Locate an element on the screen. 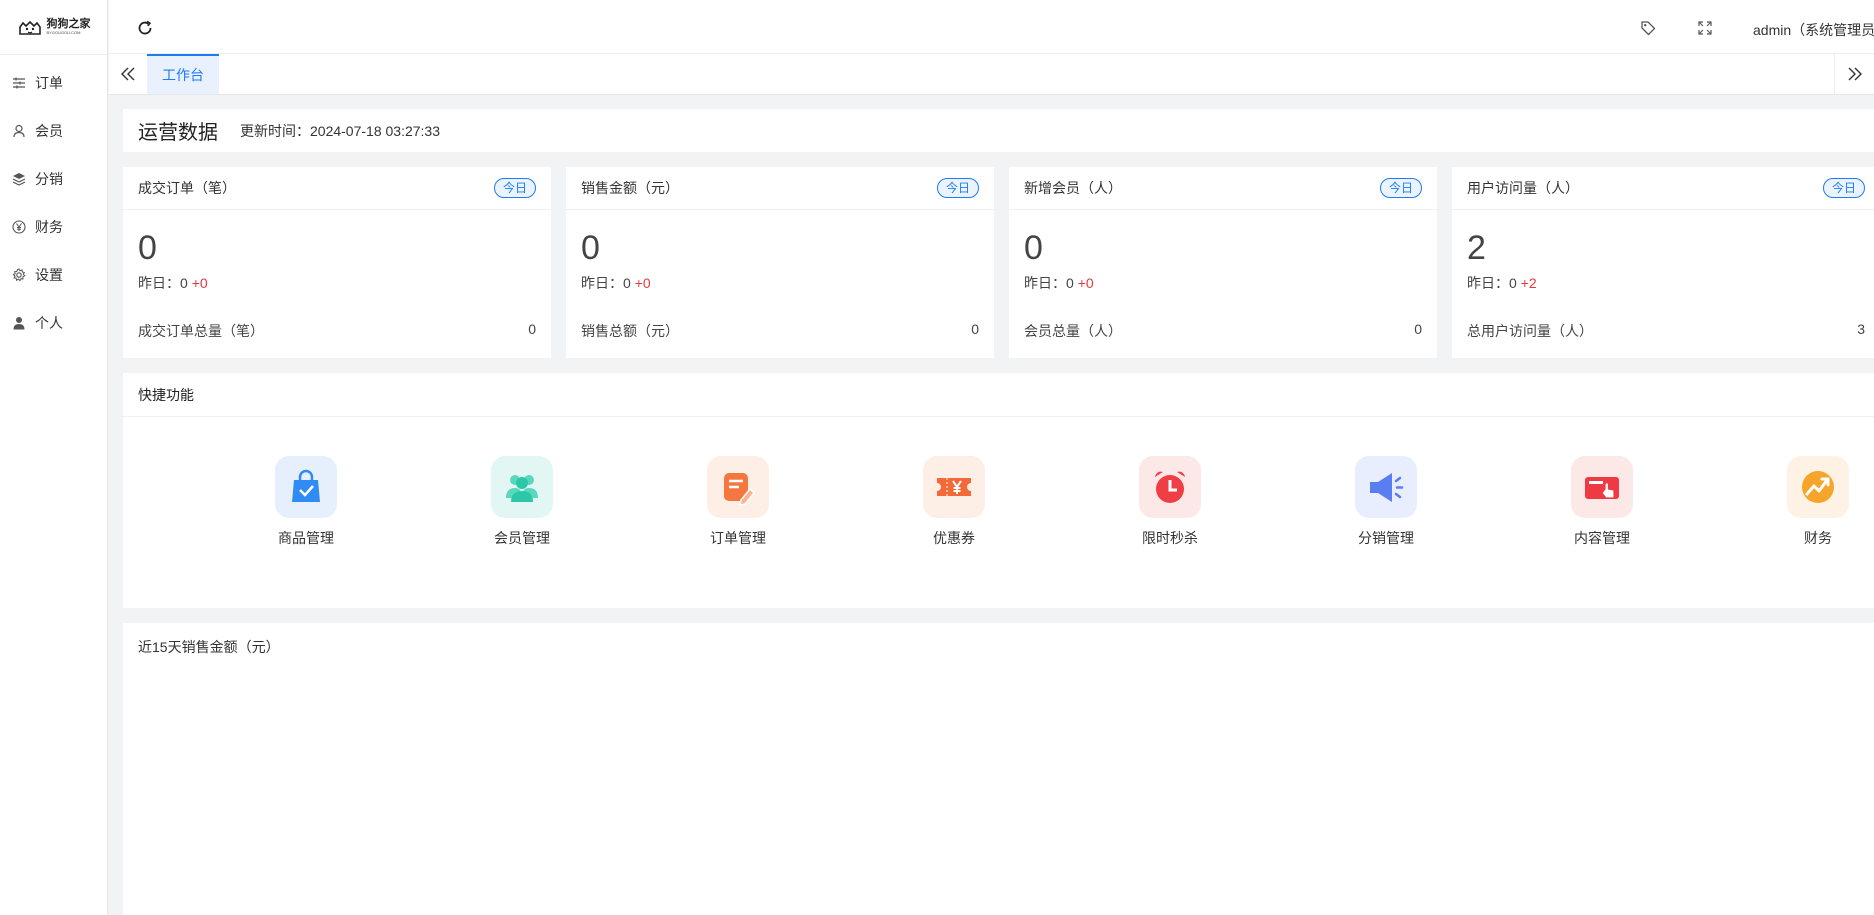 The image size is (1874, 915). stat-card-orders: 成交订单（笔） 今日 0 昨日：0 +0 成交订单总量（笔） 0 is located at coordinates (337, 262).